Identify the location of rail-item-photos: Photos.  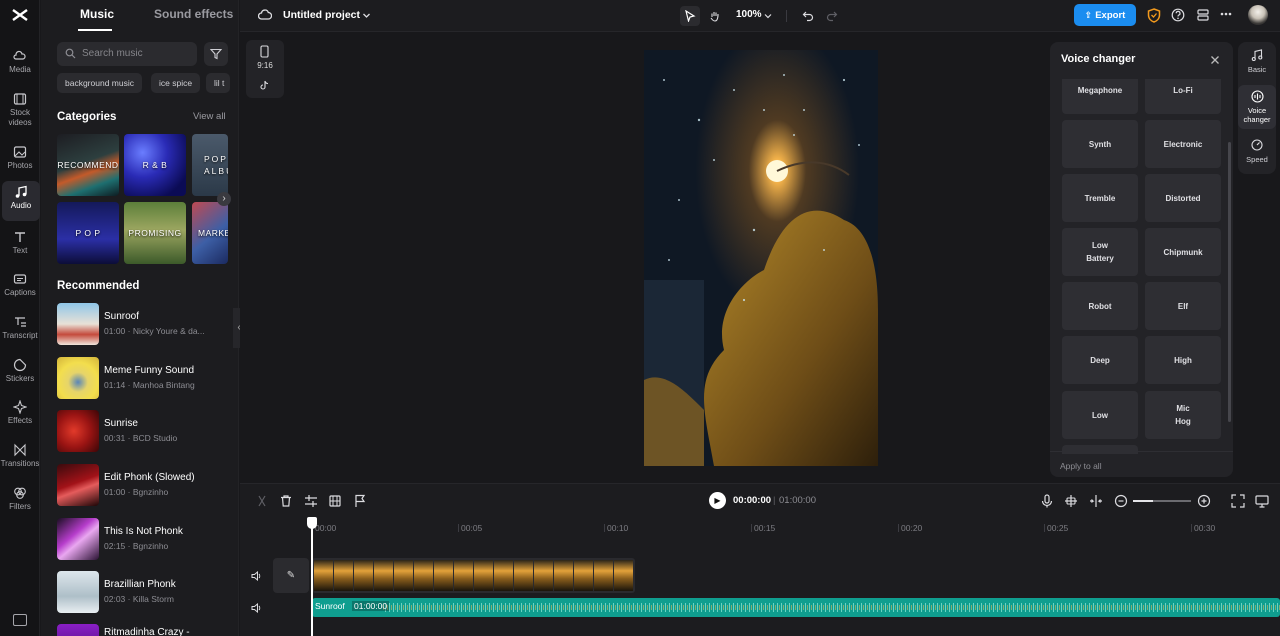
(20, 160).